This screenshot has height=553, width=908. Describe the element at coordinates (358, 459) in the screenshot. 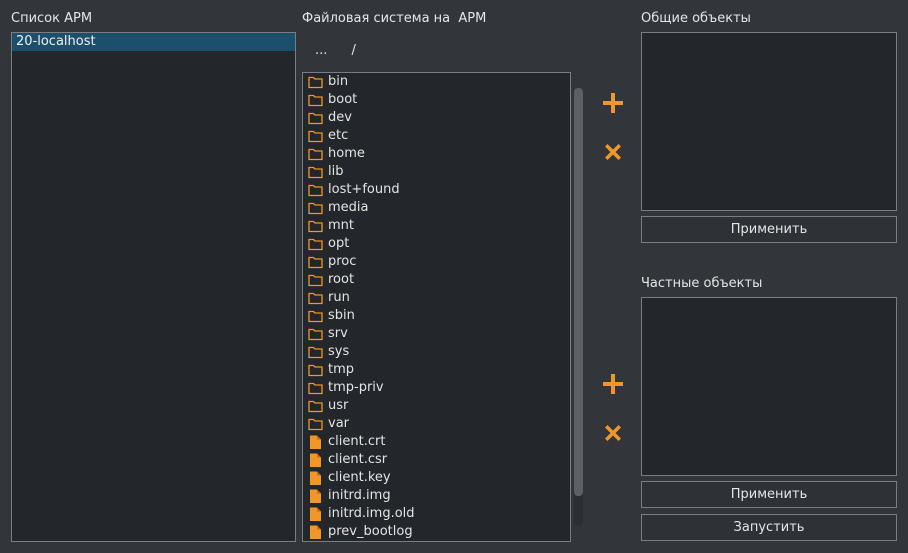

I see `entry-name: client.csr` at that location.